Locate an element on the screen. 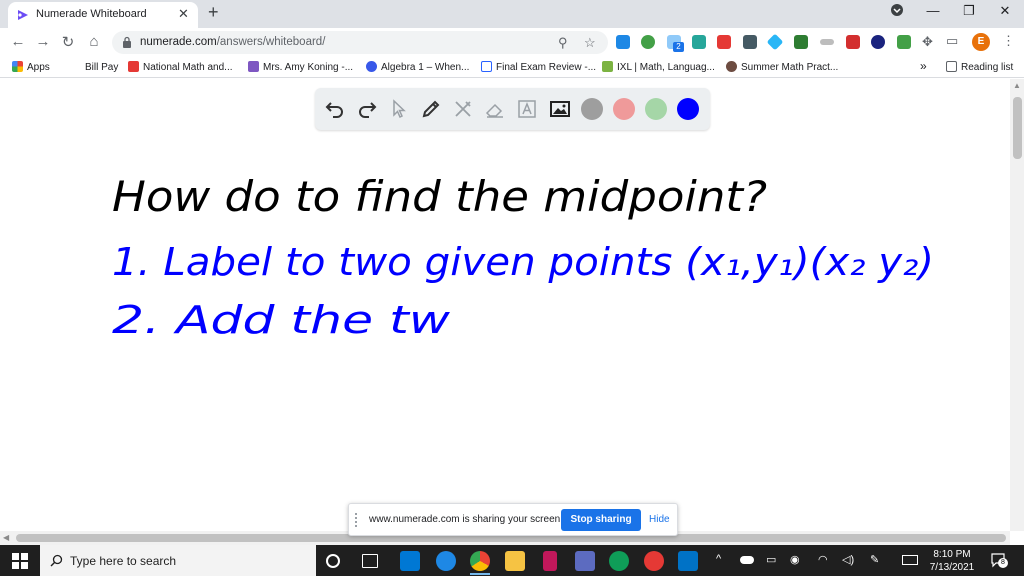  bookmark-bill-pay: Bill Pay is located at coordinates (94, 67).